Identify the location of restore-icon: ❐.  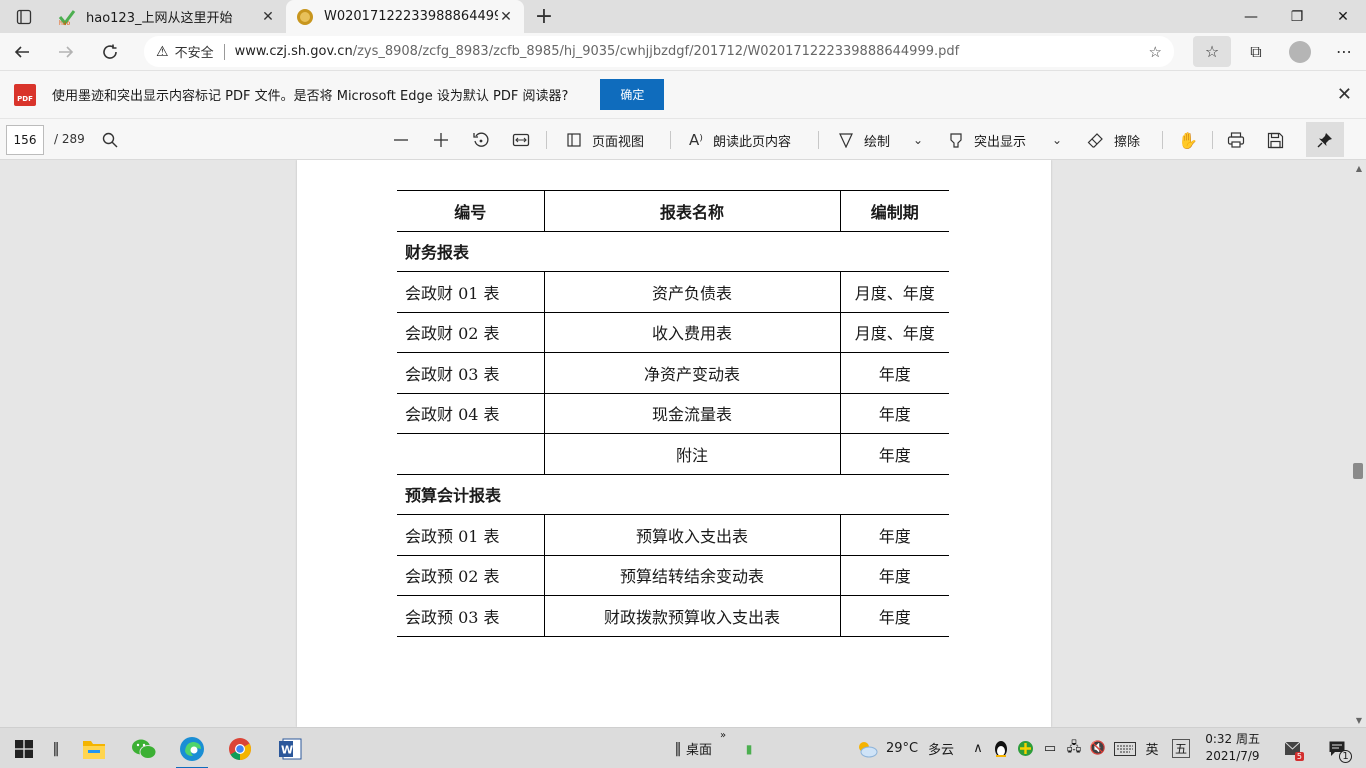
(1297, 16).